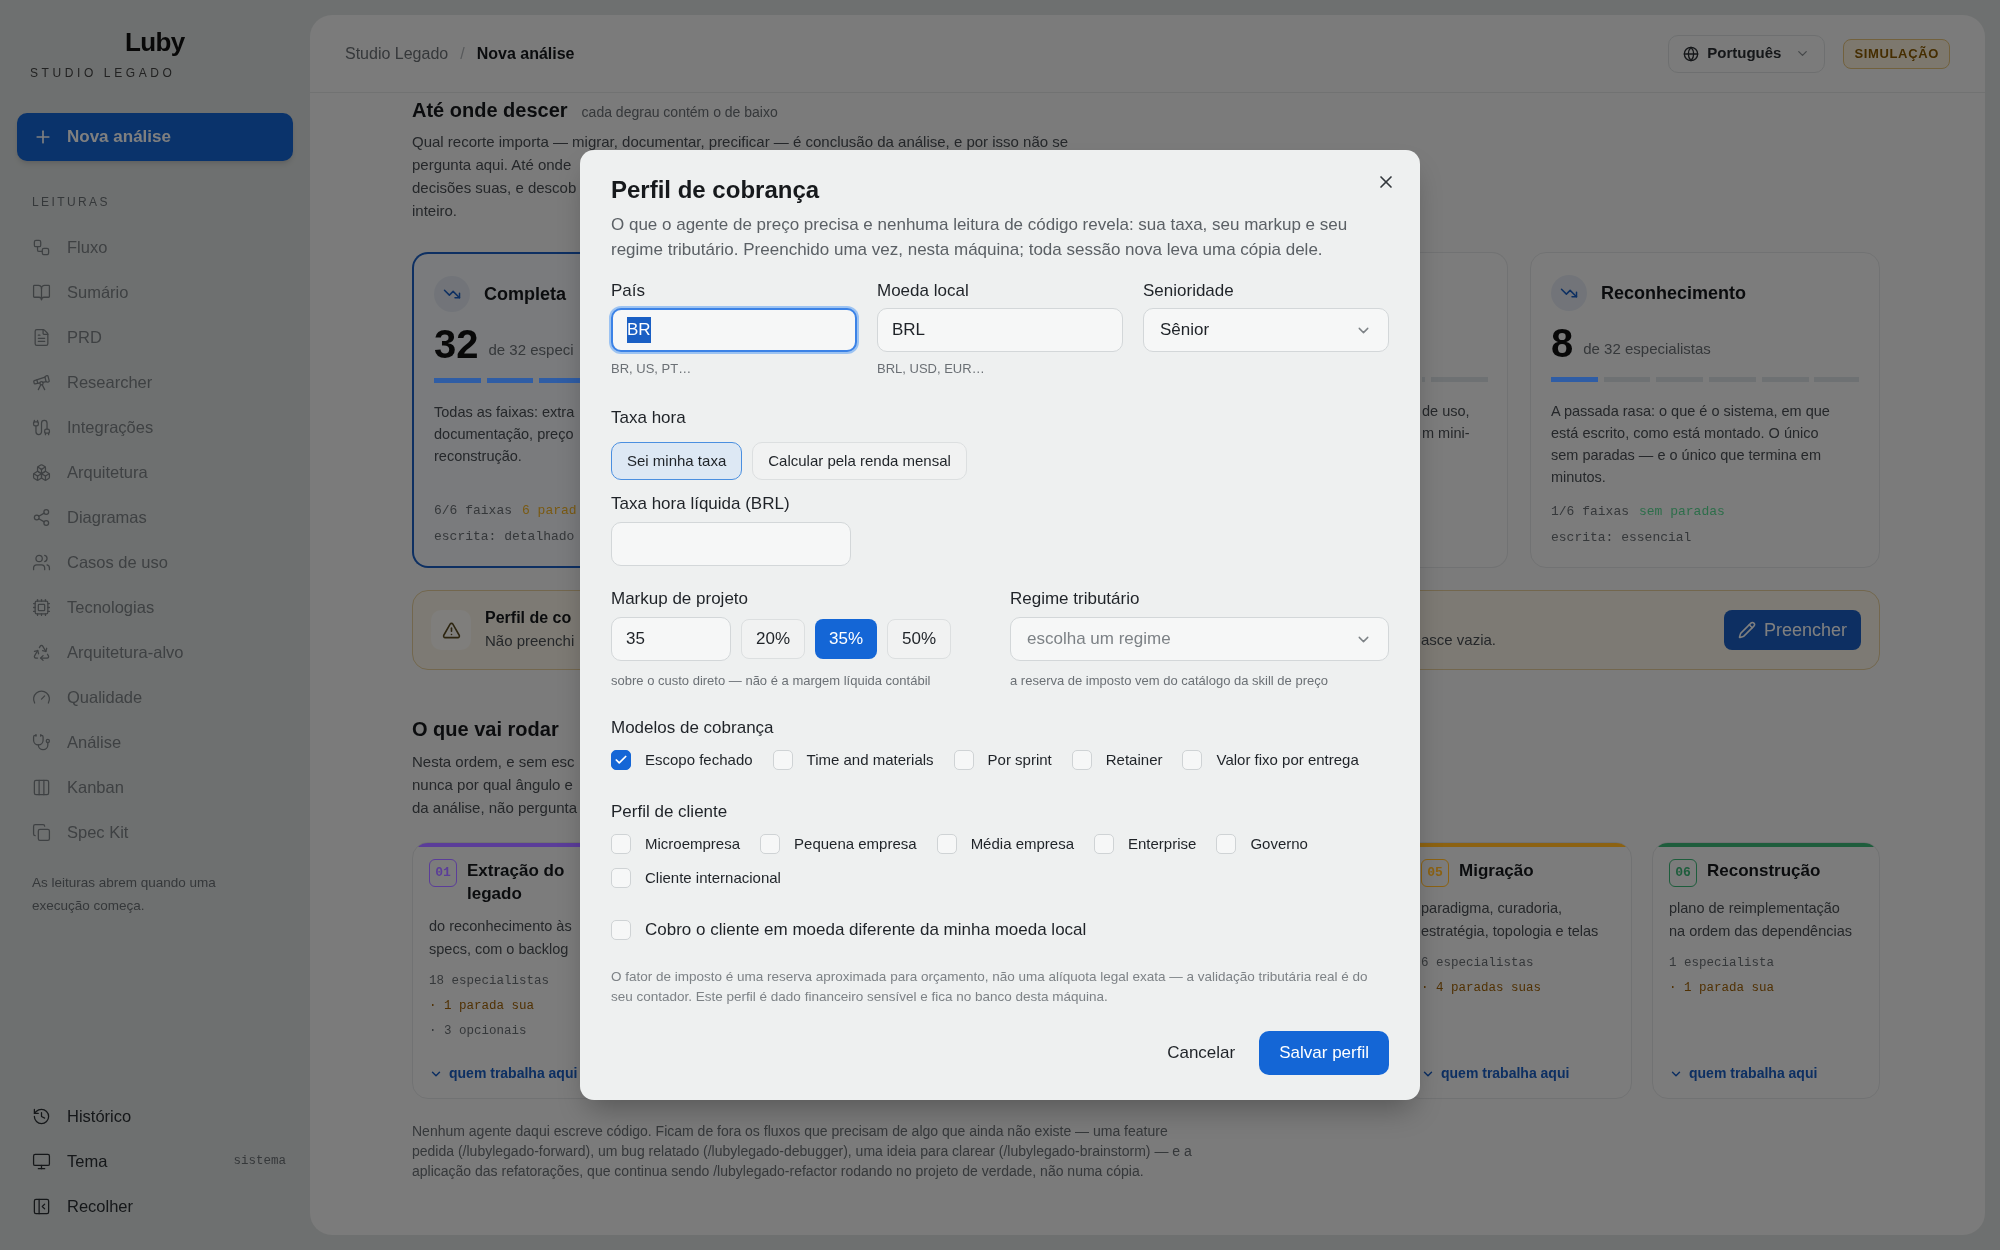  Describe the element at coordinates (1446, 411) in the screenshot. I see `card-description: de uso,` at that location.